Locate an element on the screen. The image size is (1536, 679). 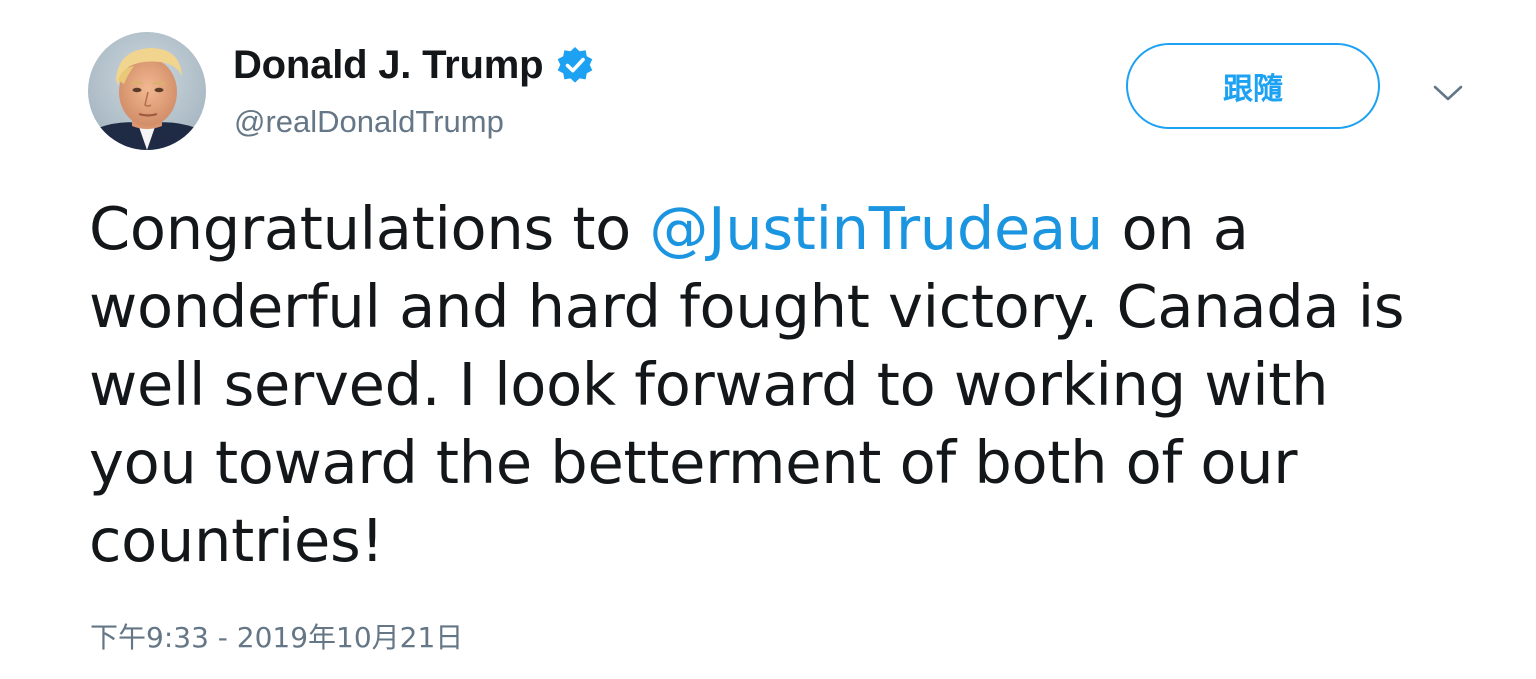
follow-button: 跟隨 is located at coordinates (1253, 86).